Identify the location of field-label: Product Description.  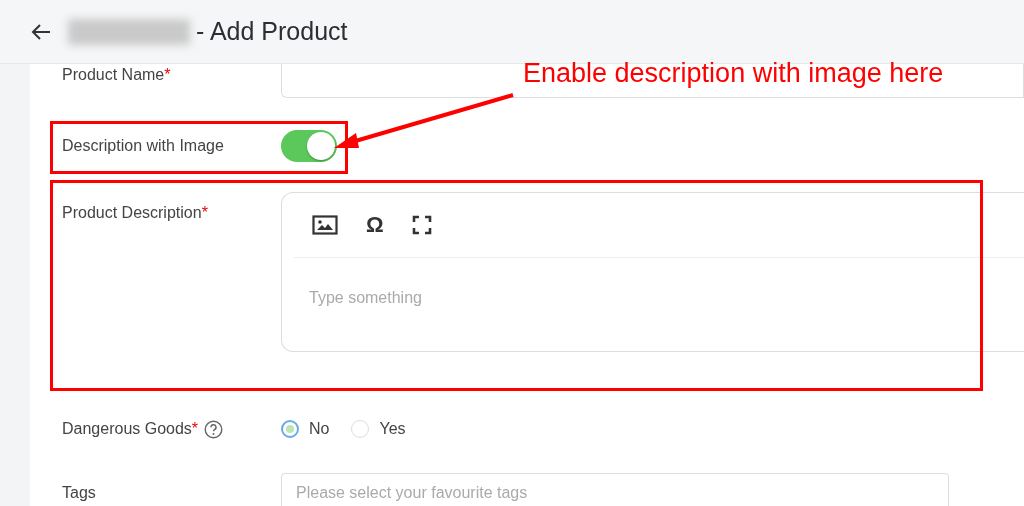
(132, 213).